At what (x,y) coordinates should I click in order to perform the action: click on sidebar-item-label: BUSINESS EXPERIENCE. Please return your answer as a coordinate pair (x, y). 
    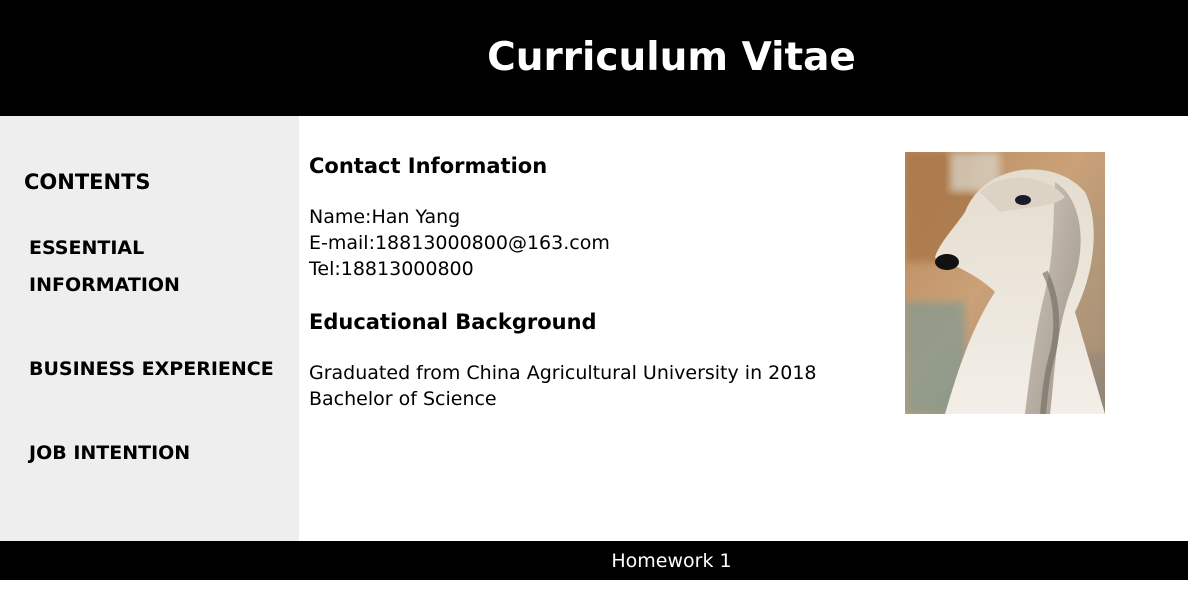
    Looking at the image, I should click on (151, 369).